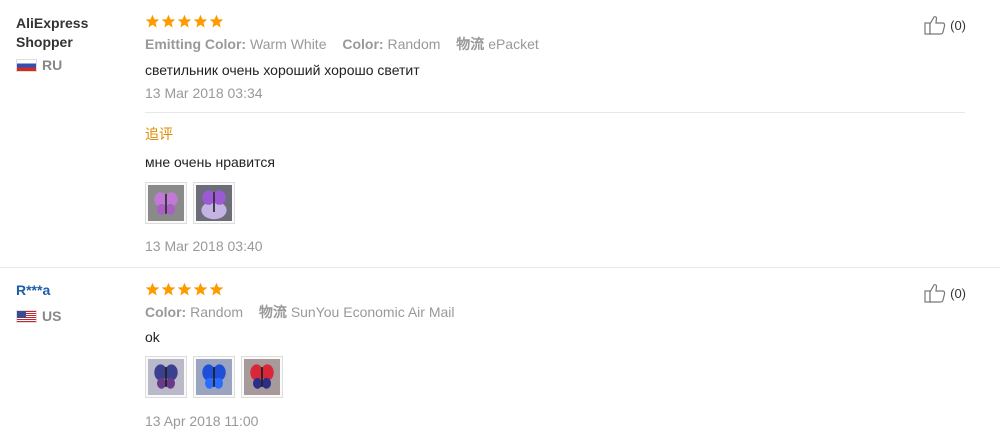  Describe the element at coordinates (372, 312) in the screenshot. I see `attr-value: SunYou Economic Air Mail` at that location.